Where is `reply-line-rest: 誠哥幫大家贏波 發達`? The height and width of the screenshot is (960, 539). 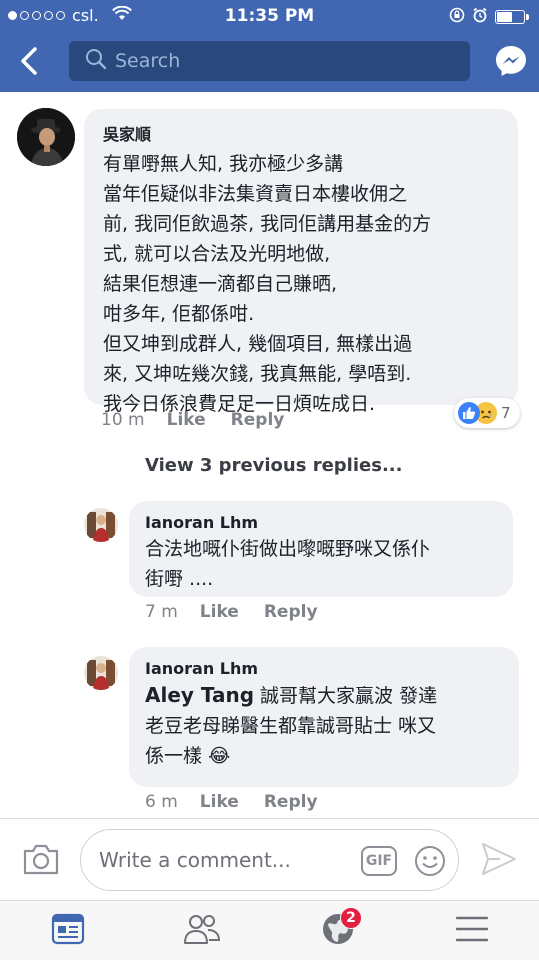
reply-line-rest: 誠哥幫大家贏波 發達 is located at coordinates (346, 696).